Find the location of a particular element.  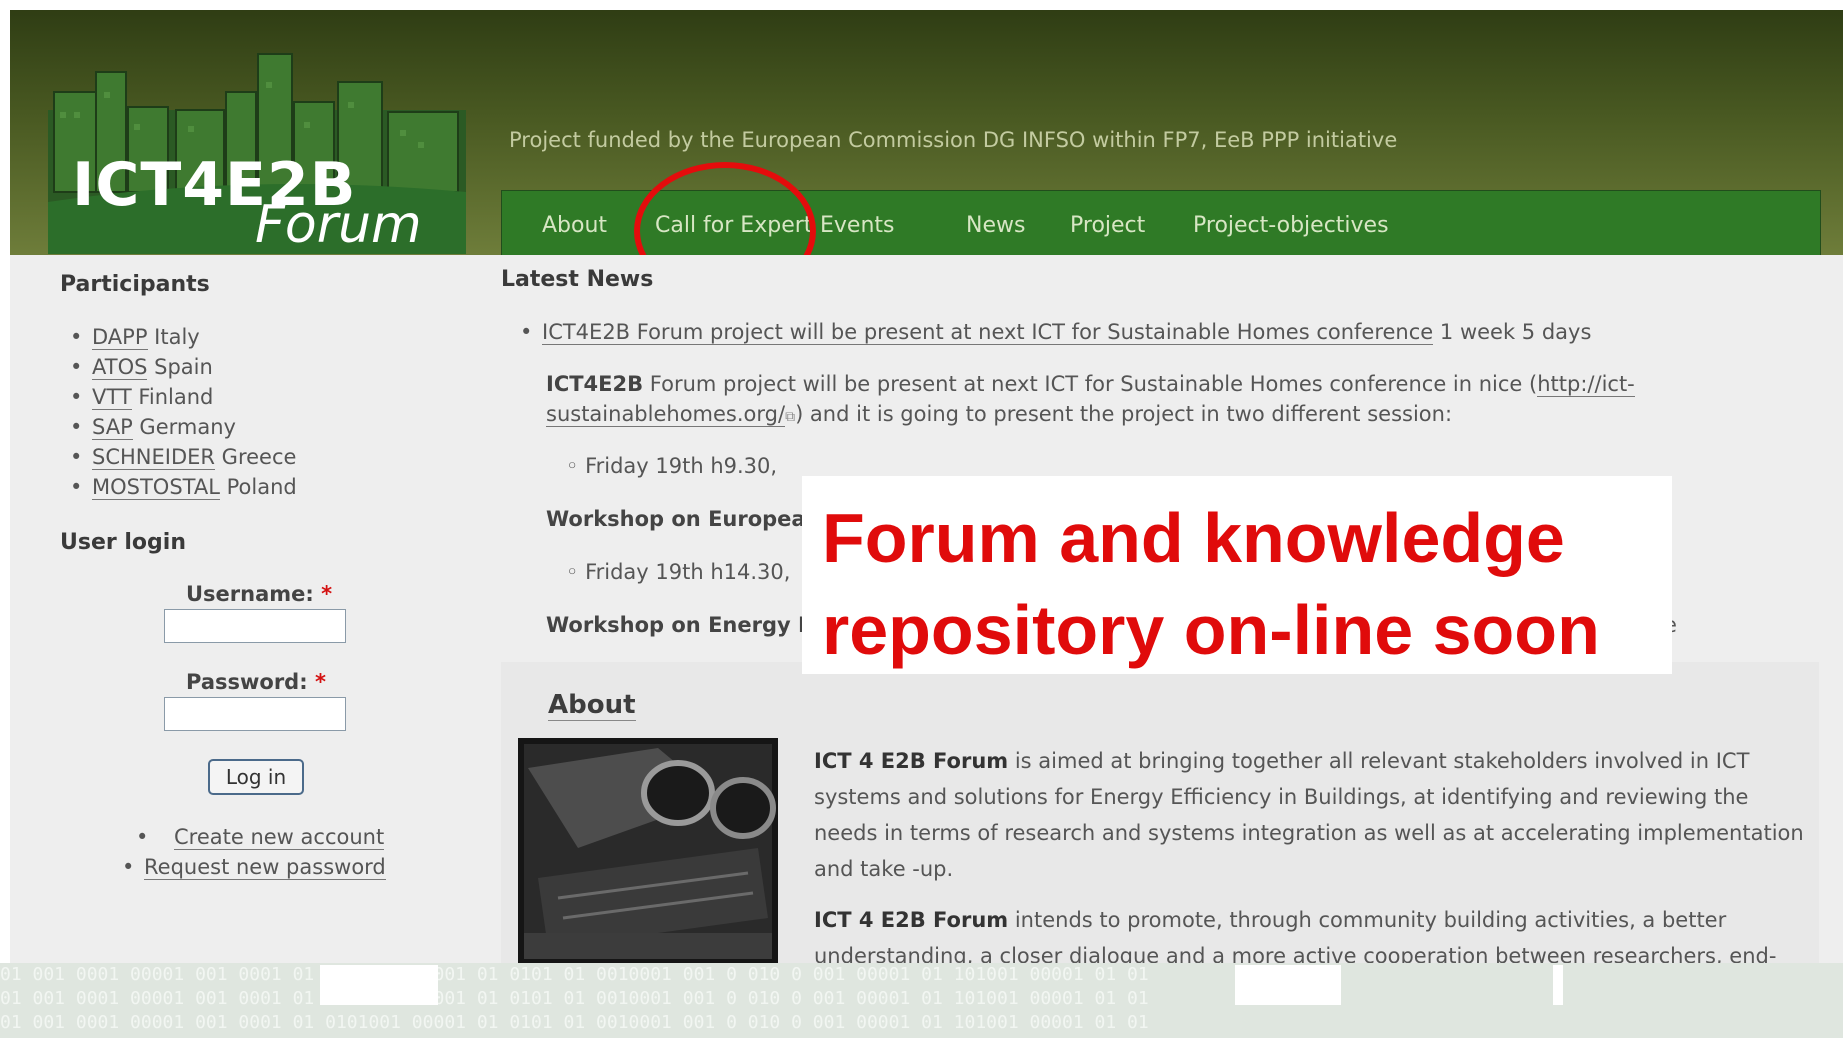

participant-country: Germany is located at coordinates (184, 427).